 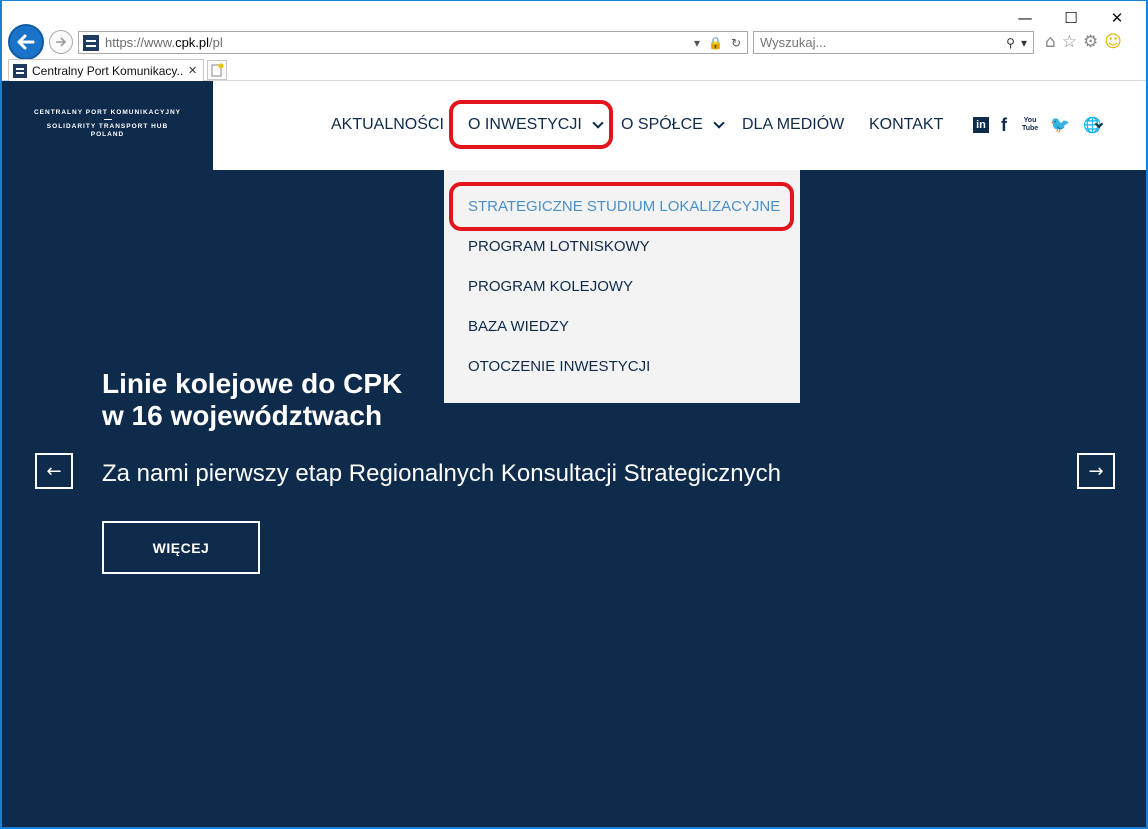 I want to click on arrow-left-icon: ←, so click(x=54, y=471).